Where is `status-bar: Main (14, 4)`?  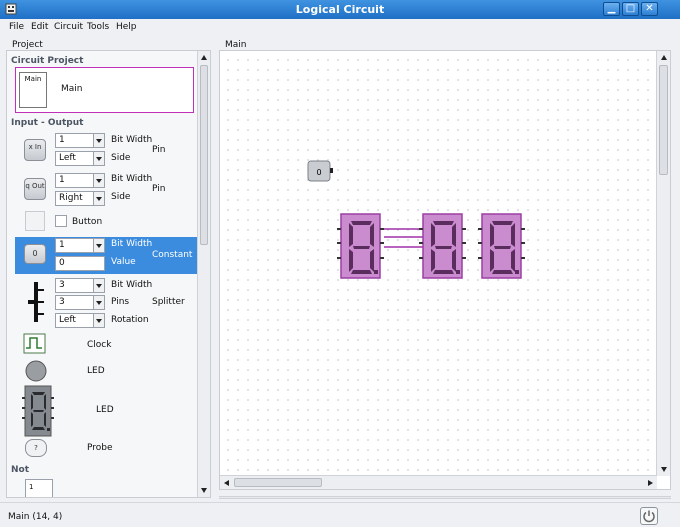
status-bar: Main (14, 4) is located at coordinates (340, 514).